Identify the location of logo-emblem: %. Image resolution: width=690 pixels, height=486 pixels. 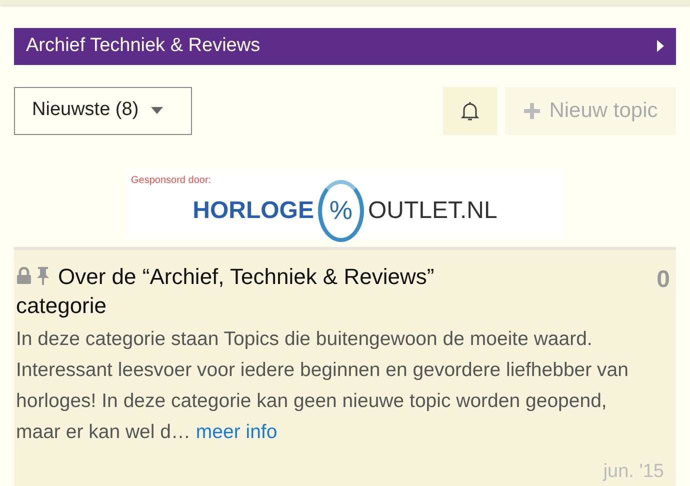
(341, 211).